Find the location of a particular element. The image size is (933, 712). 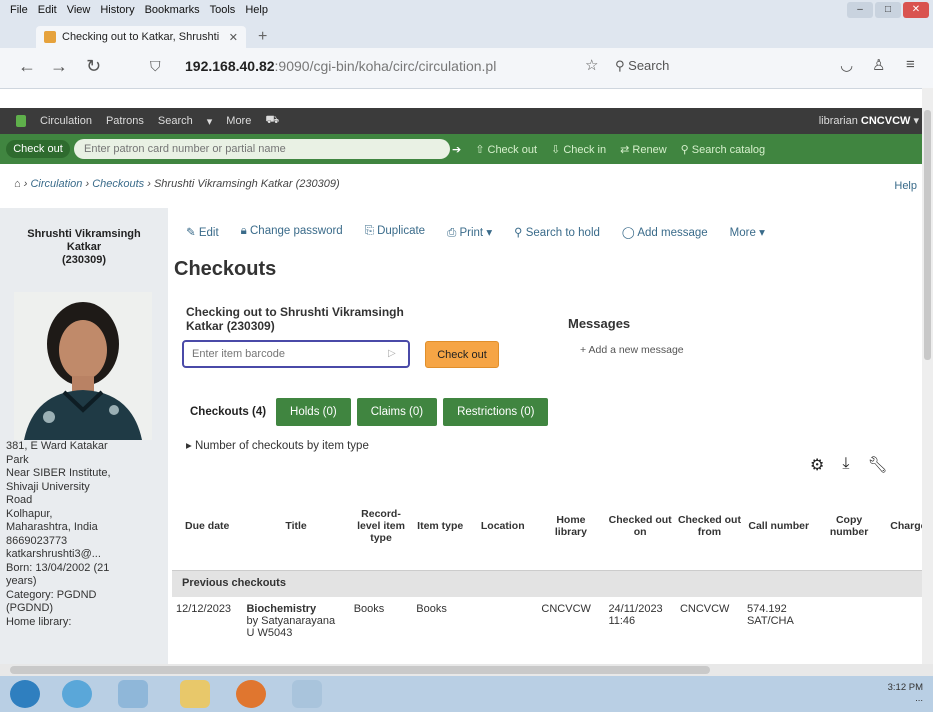

tab-restrictions: Restrictions (0) is located at coordinates (496, 412).